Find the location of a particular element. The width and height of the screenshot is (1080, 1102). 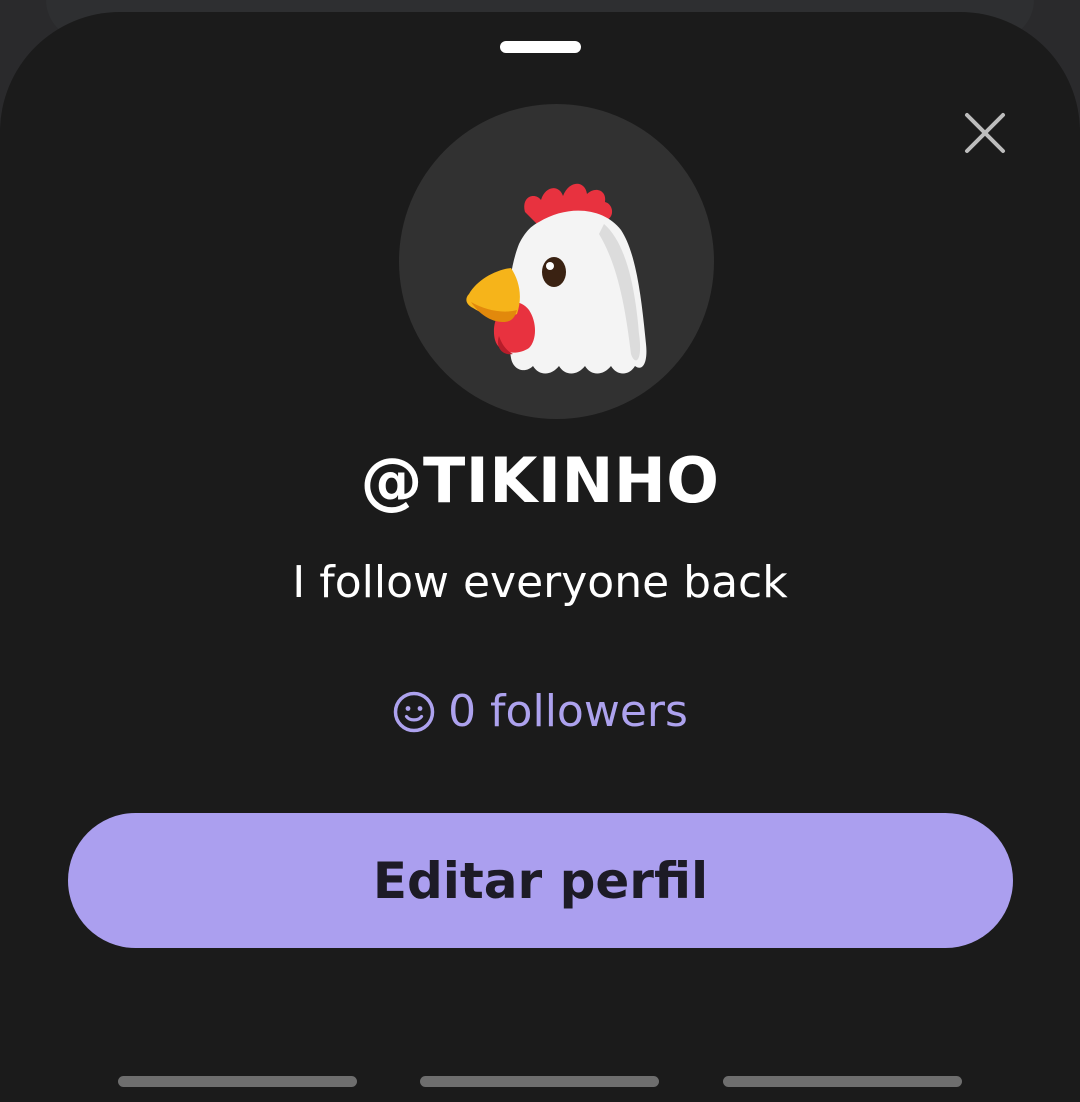

profile-bio: I follow everyone back is located at coordinates (540, 582).